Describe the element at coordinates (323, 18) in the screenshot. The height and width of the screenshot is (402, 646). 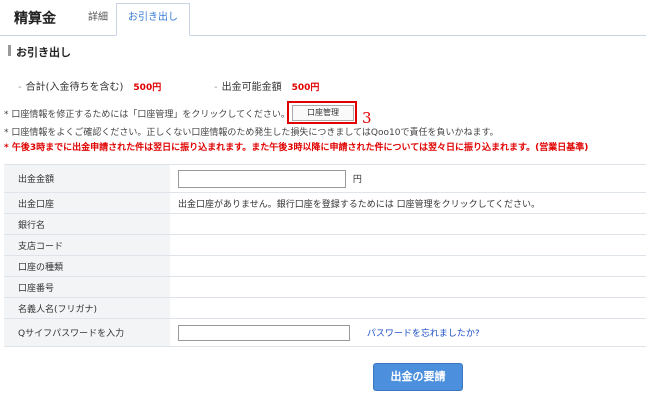
I see `page-header: 精算金 詳細 お引き出し` at that location.